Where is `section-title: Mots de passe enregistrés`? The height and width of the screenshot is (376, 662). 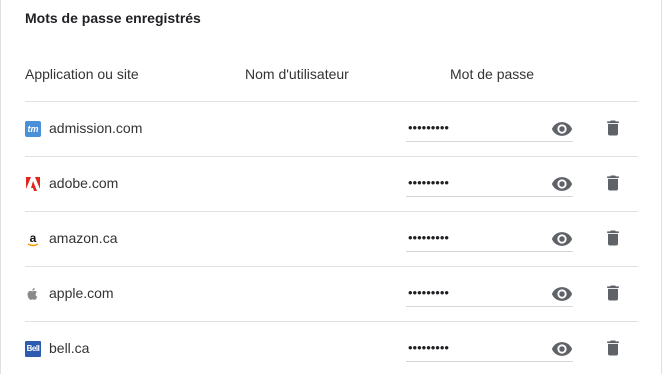 section-title: Mots de passe enregistrés is located at coordinates (113, 18).